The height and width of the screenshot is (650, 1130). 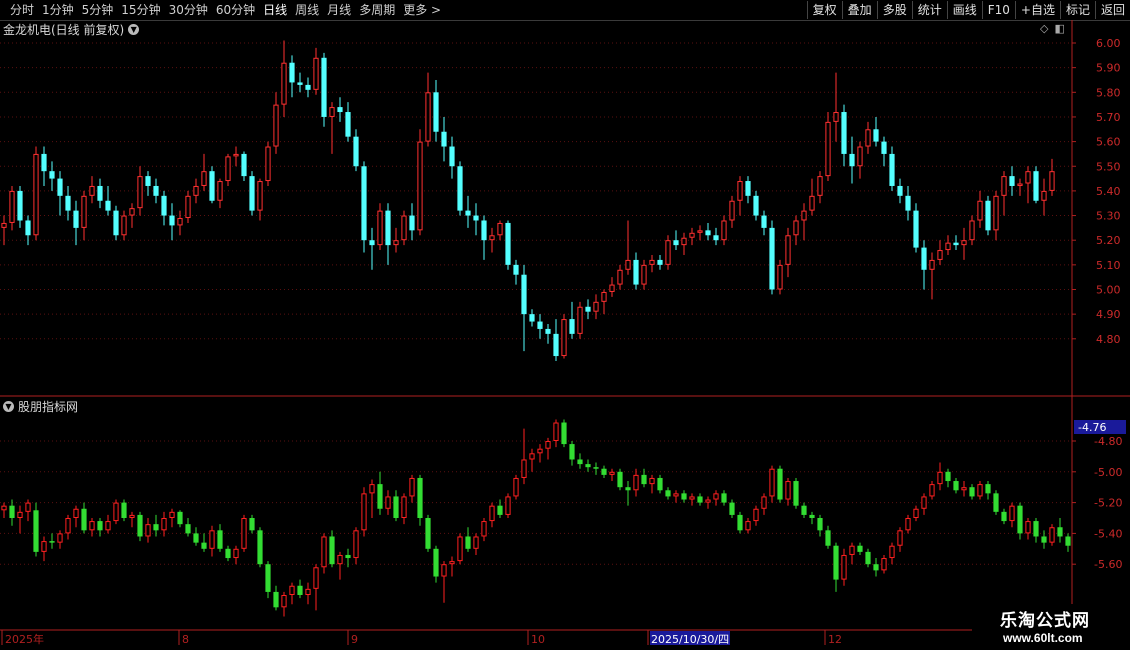 I want to click on y-tick-label: 5.60, so click(x=1108, y=142).